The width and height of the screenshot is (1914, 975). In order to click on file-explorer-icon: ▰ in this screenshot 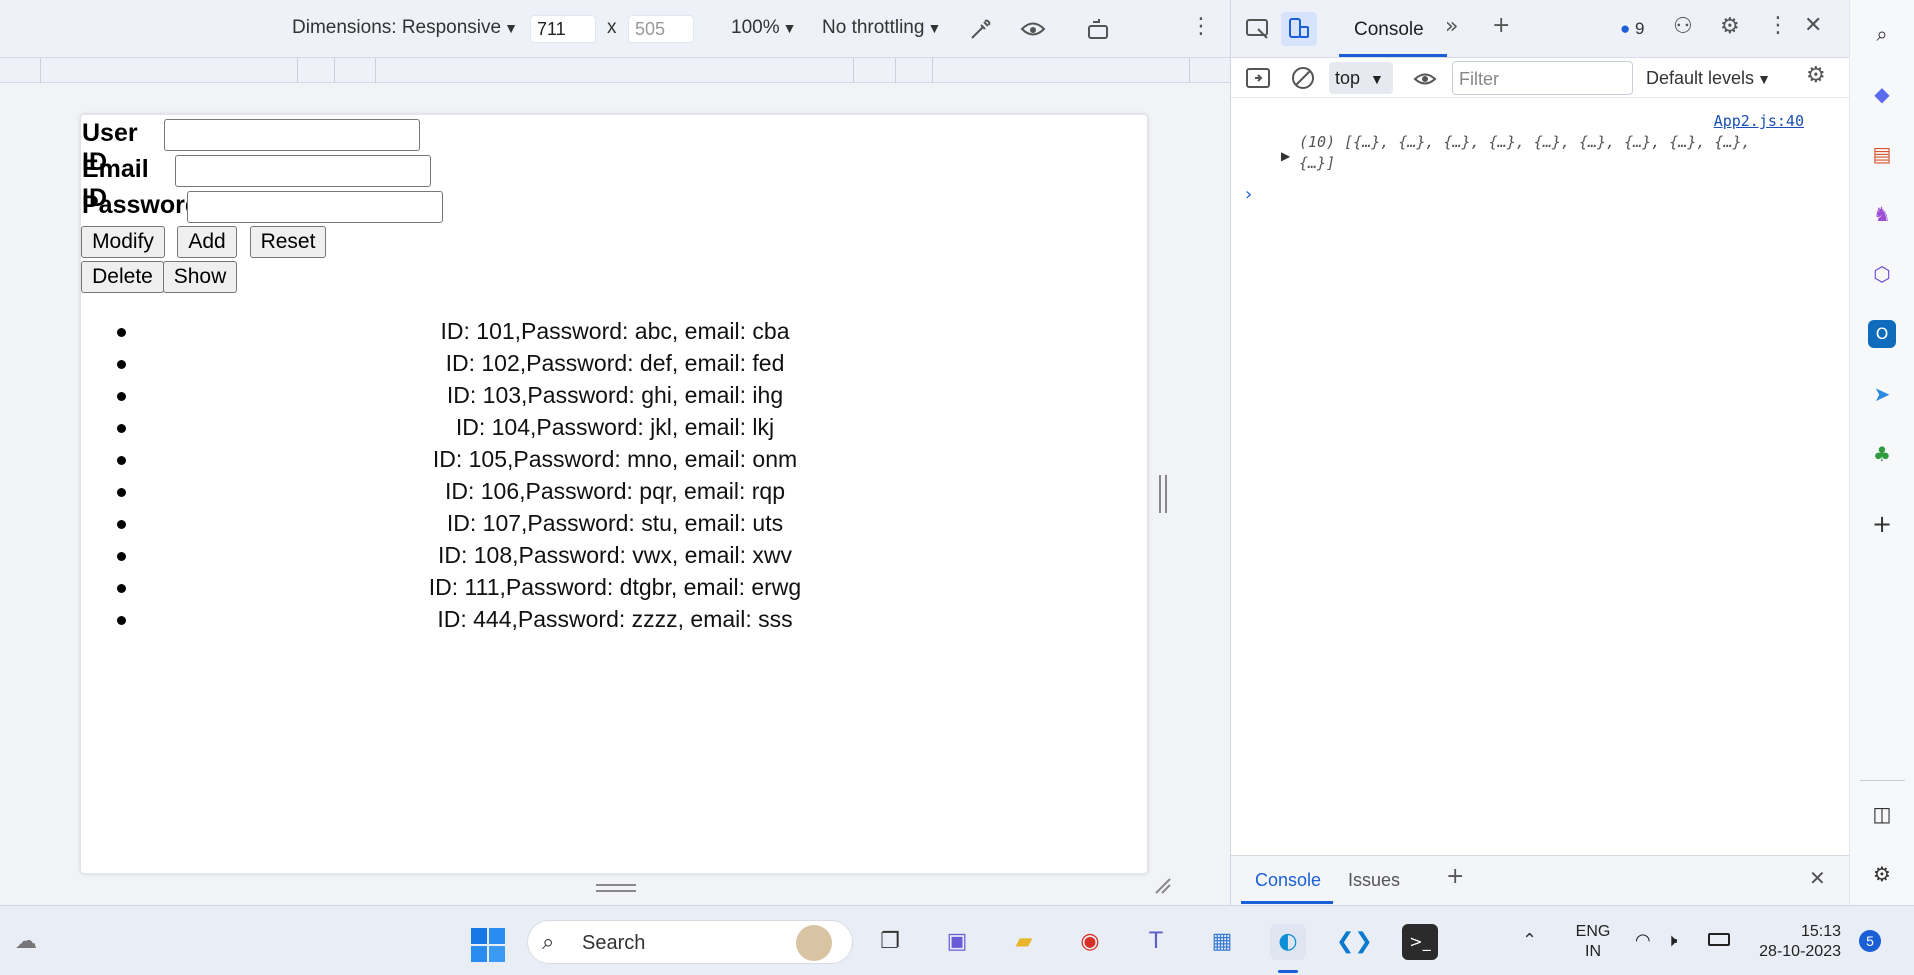, I will do `click(1024, 942)`.